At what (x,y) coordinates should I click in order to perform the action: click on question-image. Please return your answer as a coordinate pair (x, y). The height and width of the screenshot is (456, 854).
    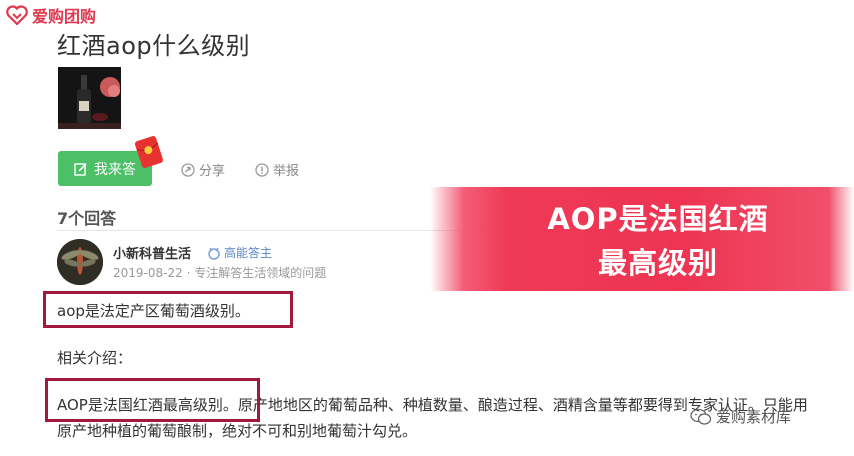
    Looking at the image, I should click on (89, 98).